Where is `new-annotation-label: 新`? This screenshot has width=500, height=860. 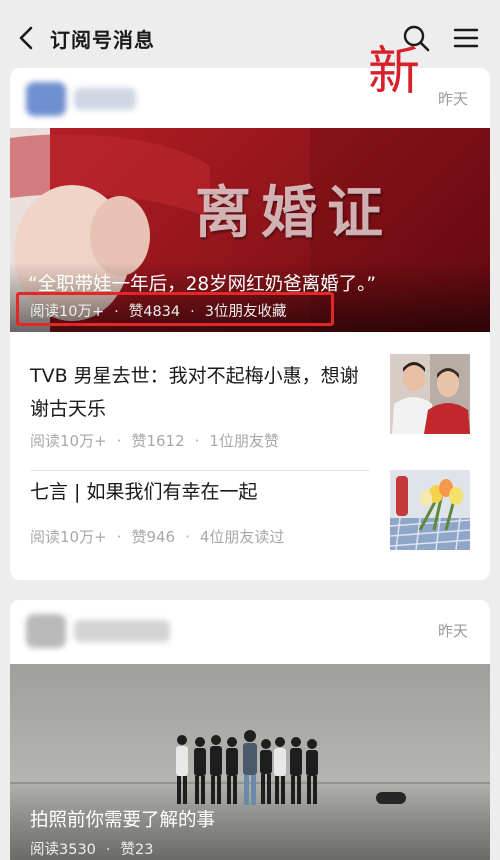 new-annotation-label: 新 is located at coordinates (394, 72).